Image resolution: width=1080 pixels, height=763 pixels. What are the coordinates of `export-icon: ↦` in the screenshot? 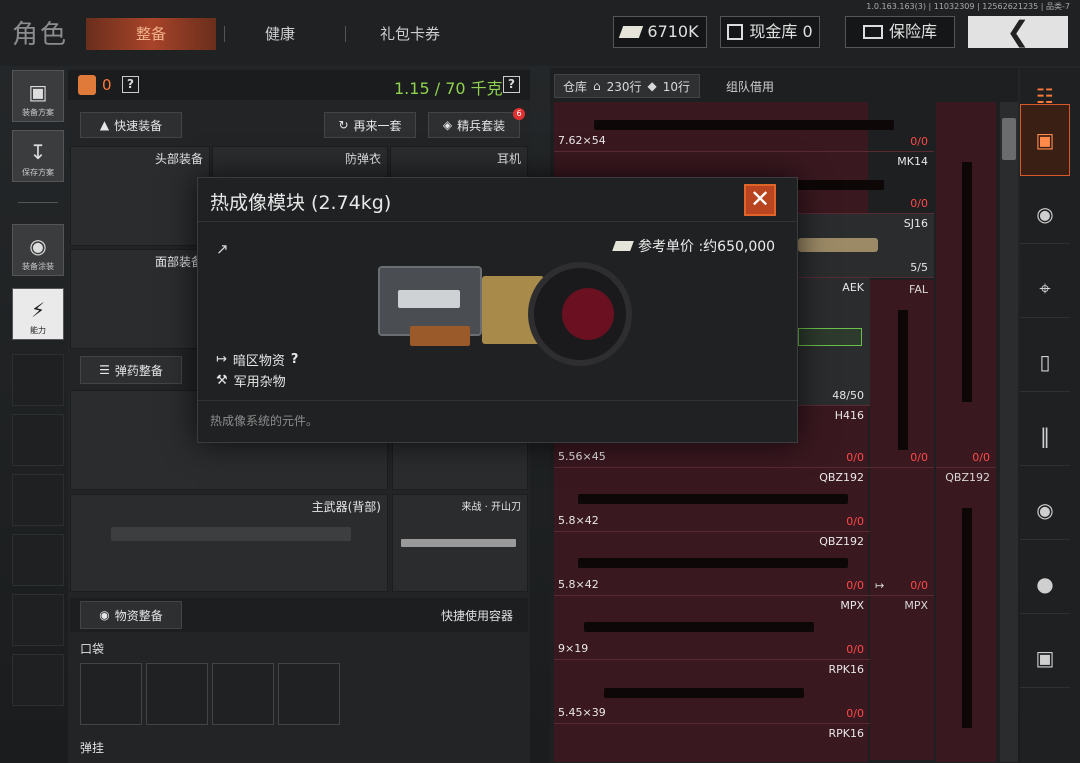 It's located at (880, 585).